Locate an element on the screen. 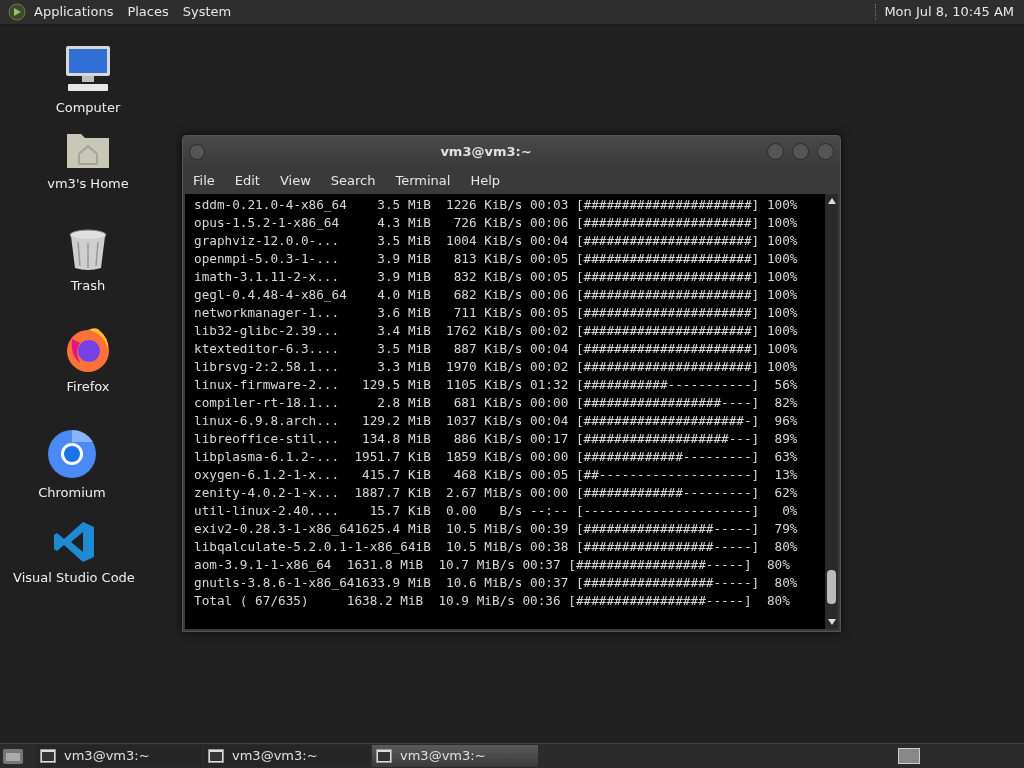  trash-icon is located at coordinates (88, 250).